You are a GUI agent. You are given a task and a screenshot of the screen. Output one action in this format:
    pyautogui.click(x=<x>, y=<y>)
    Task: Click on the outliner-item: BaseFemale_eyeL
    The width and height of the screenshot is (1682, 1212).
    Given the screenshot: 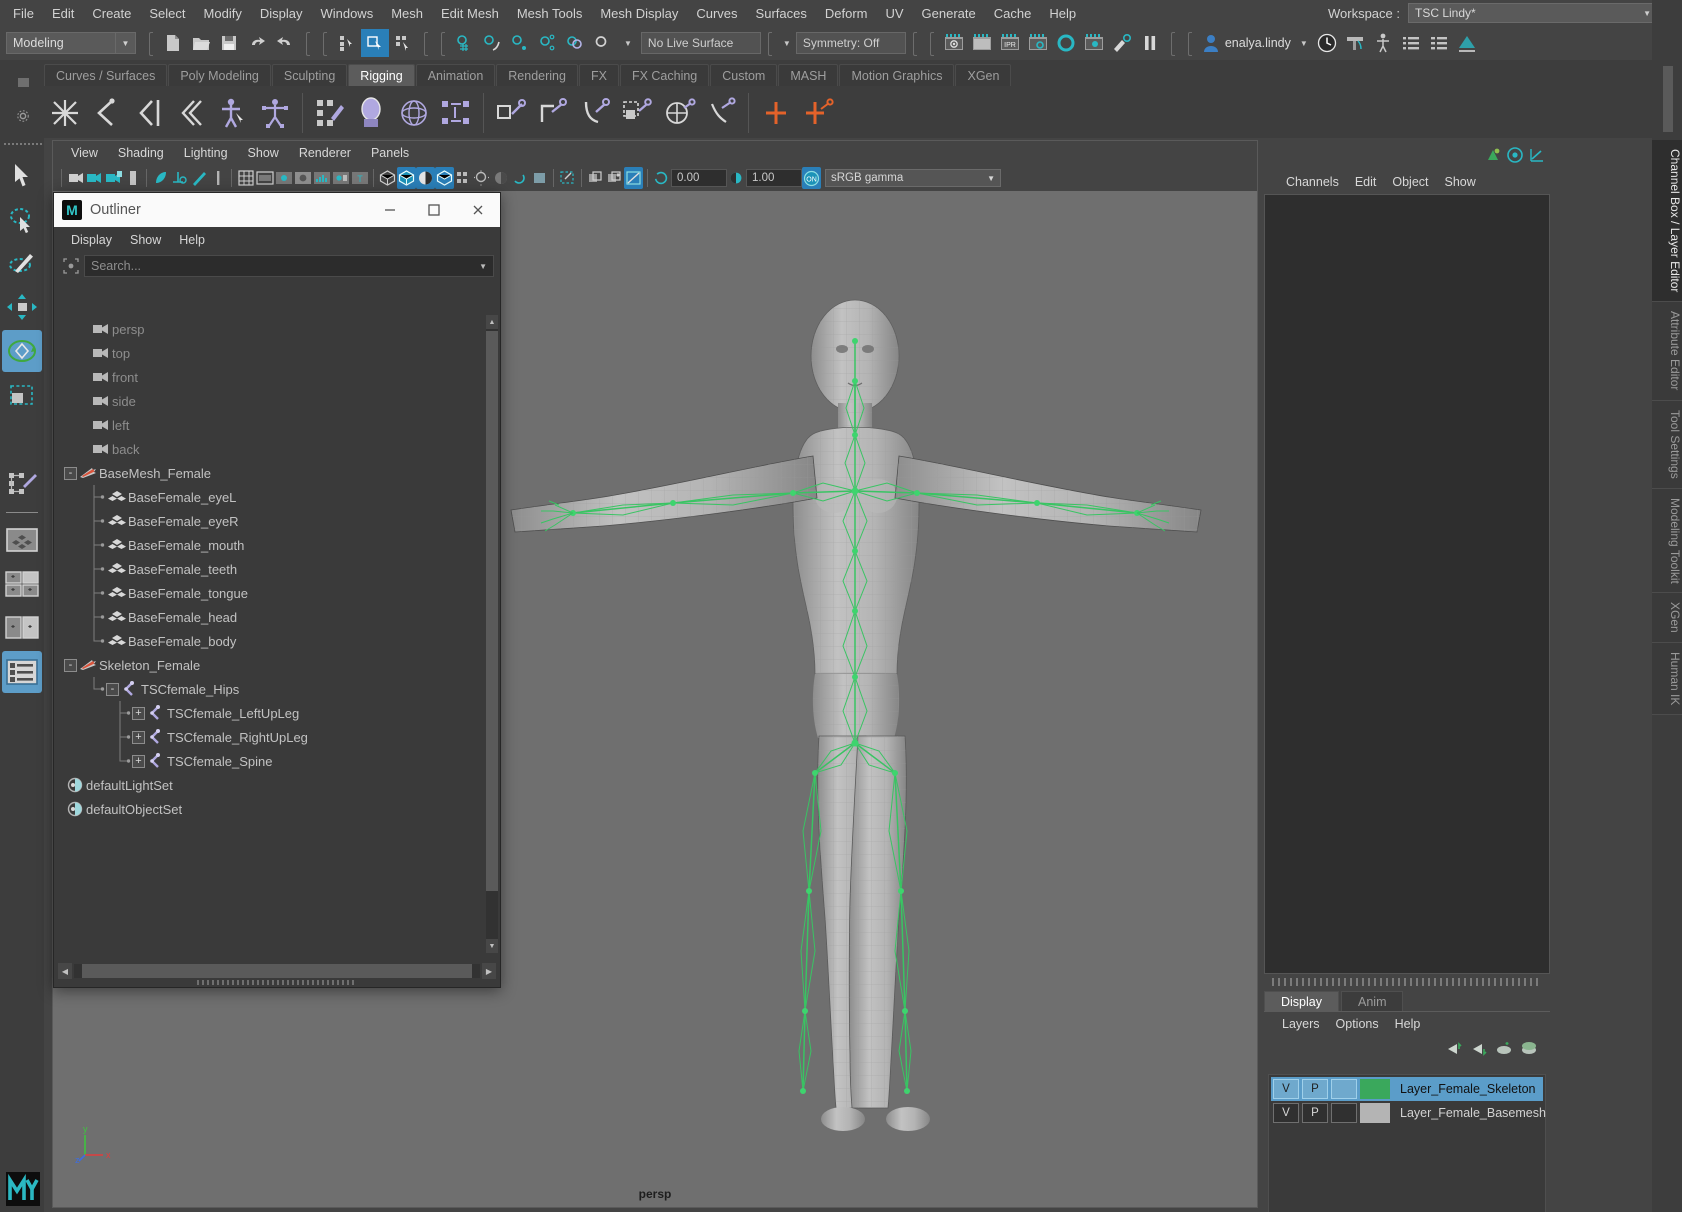 What is the action you would take?
    pyautogui.click(x=277, y=497)
    